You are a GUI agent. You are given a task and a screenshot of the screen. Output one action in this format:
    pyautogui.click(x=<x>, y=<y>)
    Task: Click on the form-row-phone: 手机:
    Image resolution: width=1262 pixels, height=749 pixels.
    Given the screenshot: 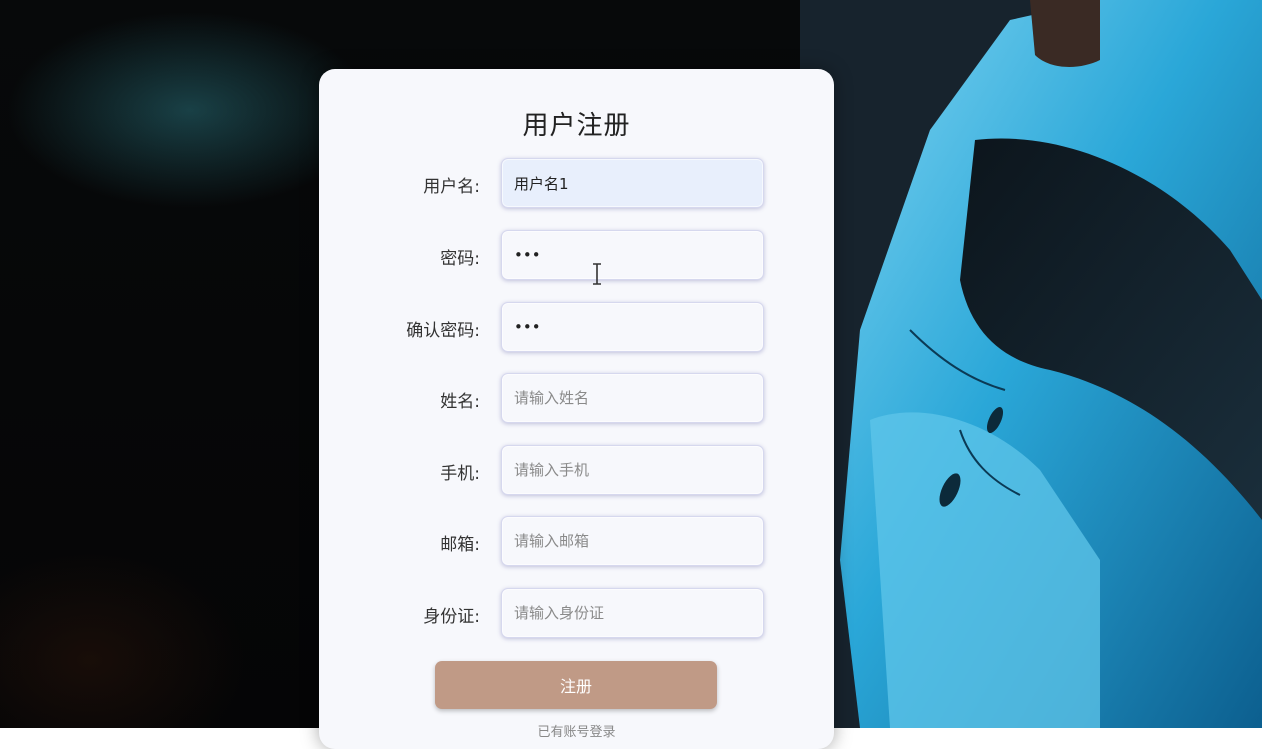 What is the action you would take?
    pyautogui.click(x=576, y=471)
    